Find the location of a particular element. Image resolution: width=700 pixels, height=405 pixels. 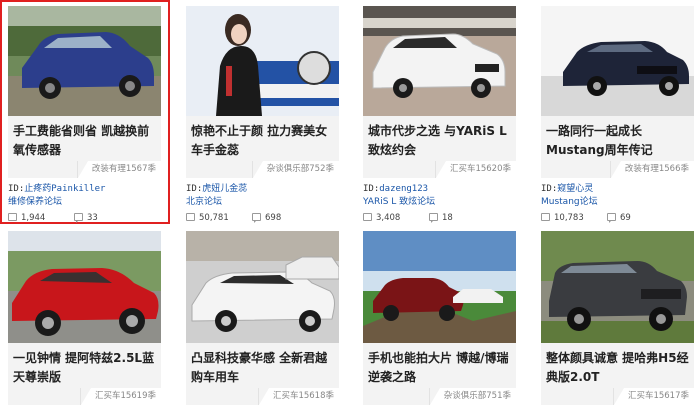

comment-count-value: 69 is located at coordinates (625, 218).